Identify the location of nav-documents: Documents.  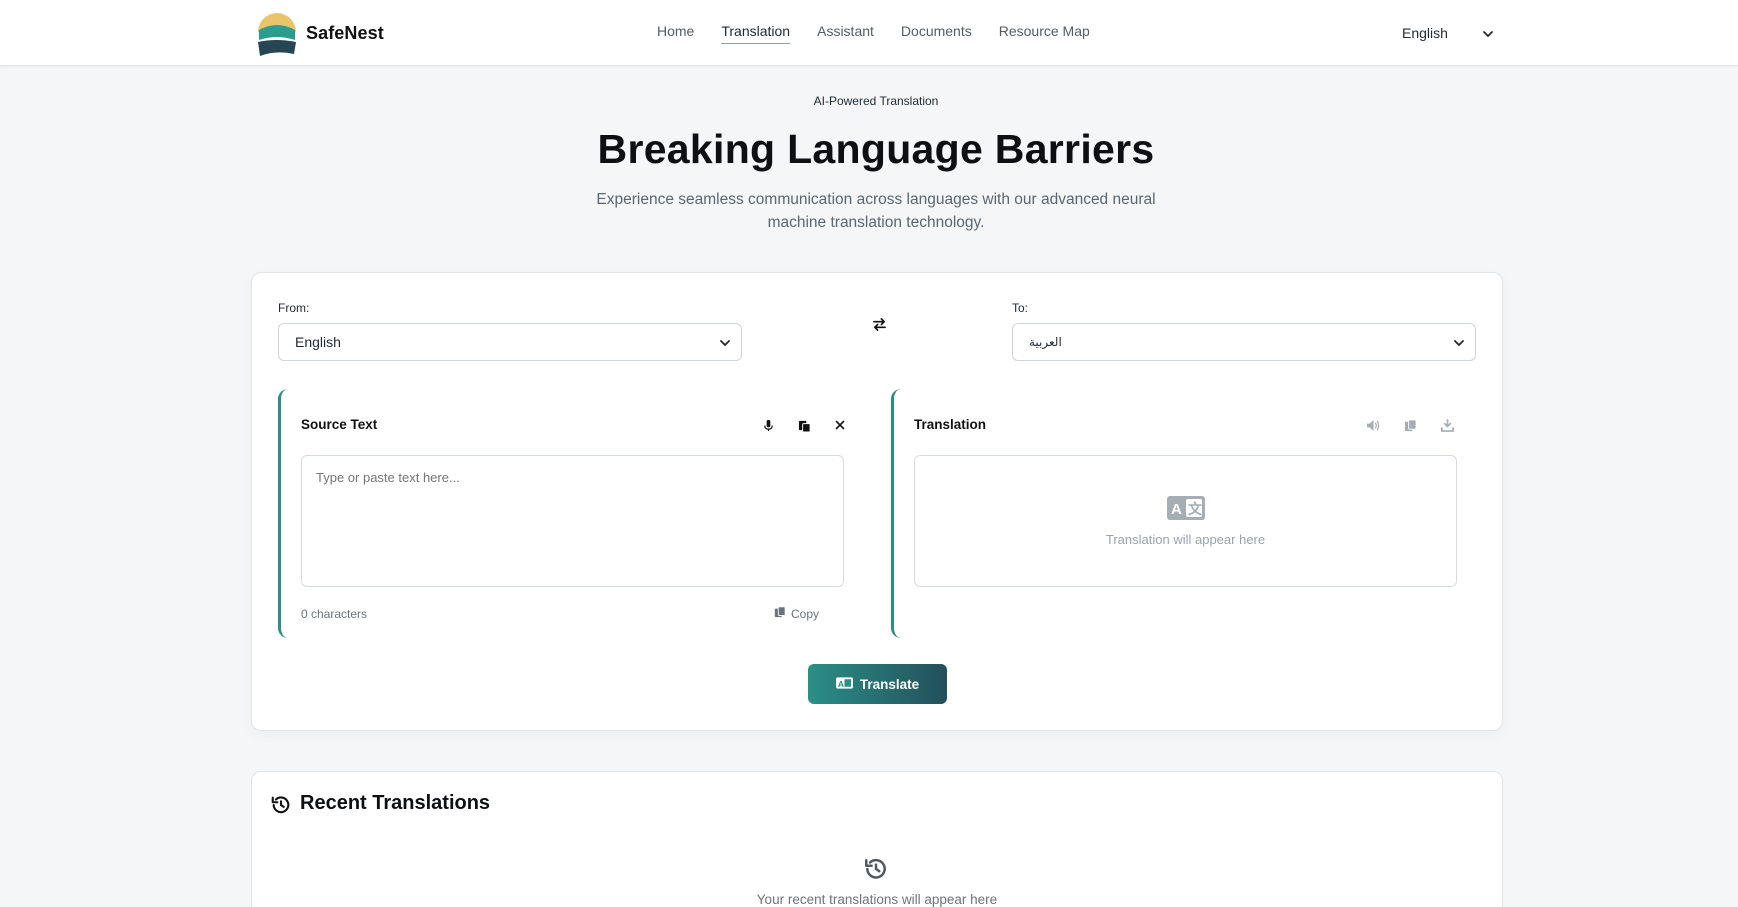
(936, 33).